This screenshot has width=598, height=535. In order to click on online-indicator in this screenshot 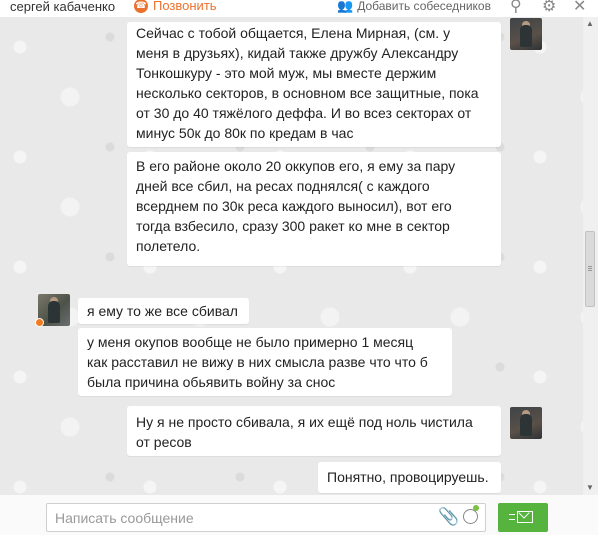, I will do `click(39, 322)`.